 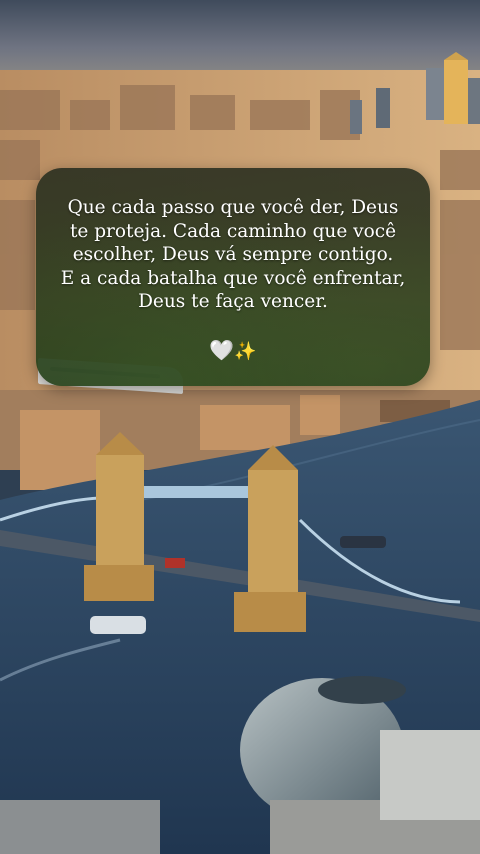 I want to click on sky, so click(x=240, y=40).